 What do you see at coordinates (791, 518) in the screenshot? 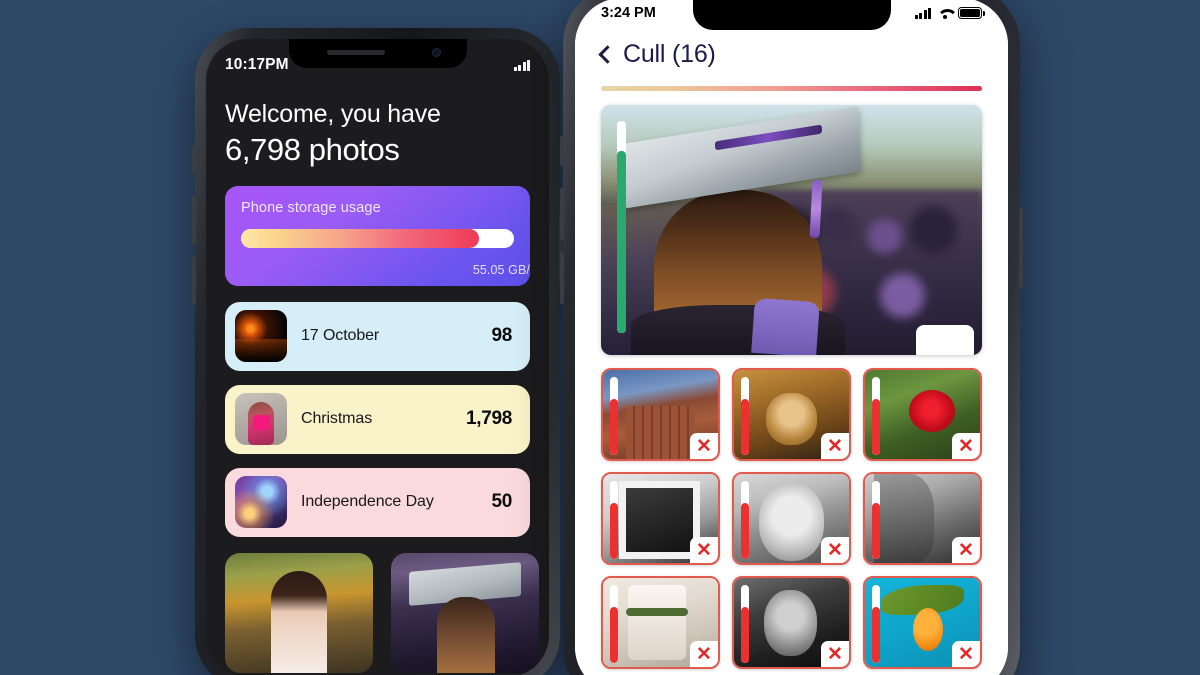
I see `smiling-woman-photo: ✕` at bounding box center [791, 518].